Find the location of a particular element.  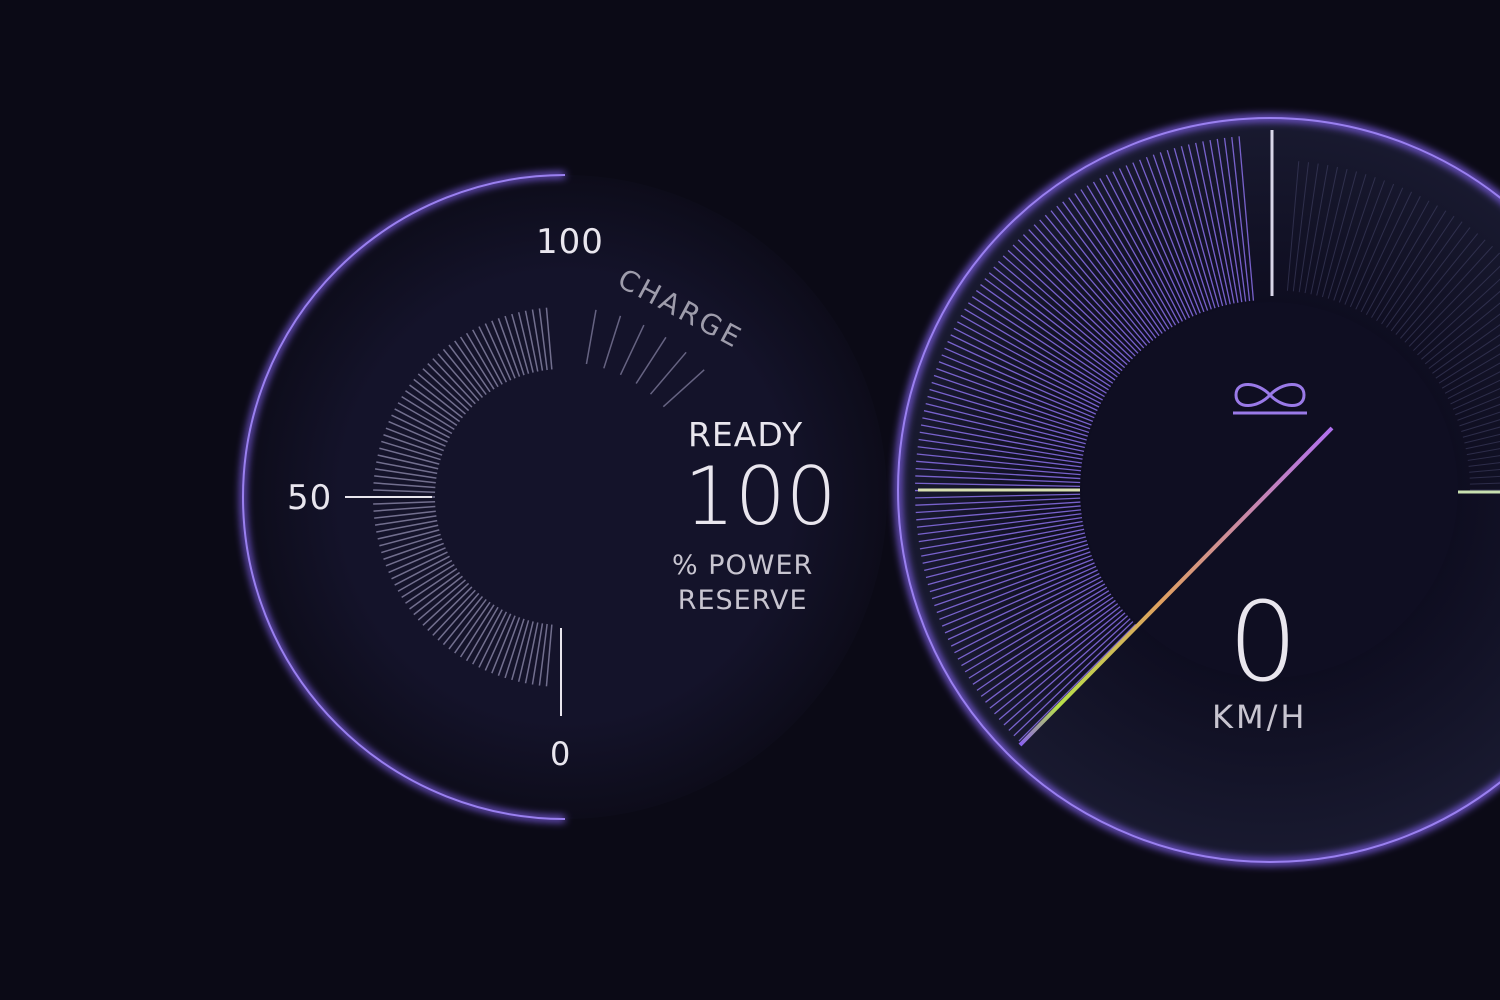

power-reserve-value: 100 is located at coordinates (760, 496).